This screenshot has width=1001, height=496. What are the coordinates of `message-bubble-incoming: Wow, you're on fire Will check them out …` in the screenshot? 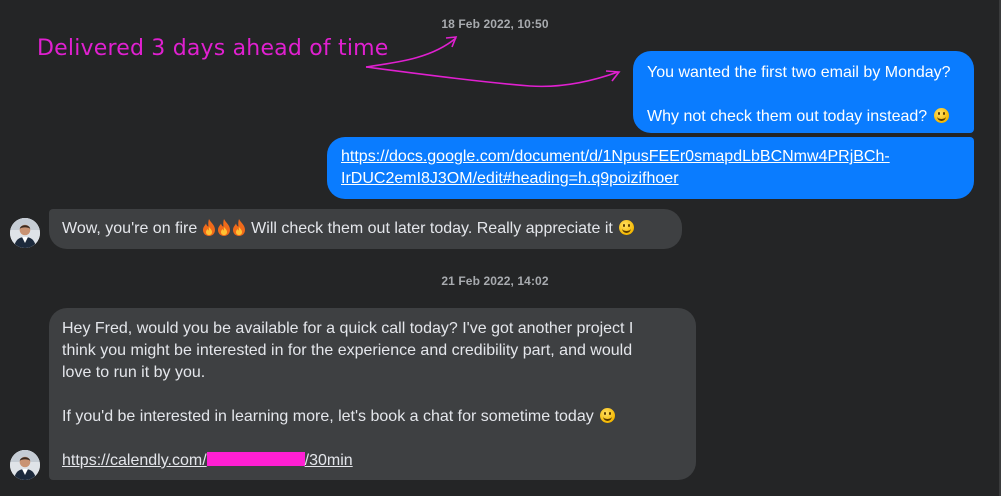 It's located at (365, 229).